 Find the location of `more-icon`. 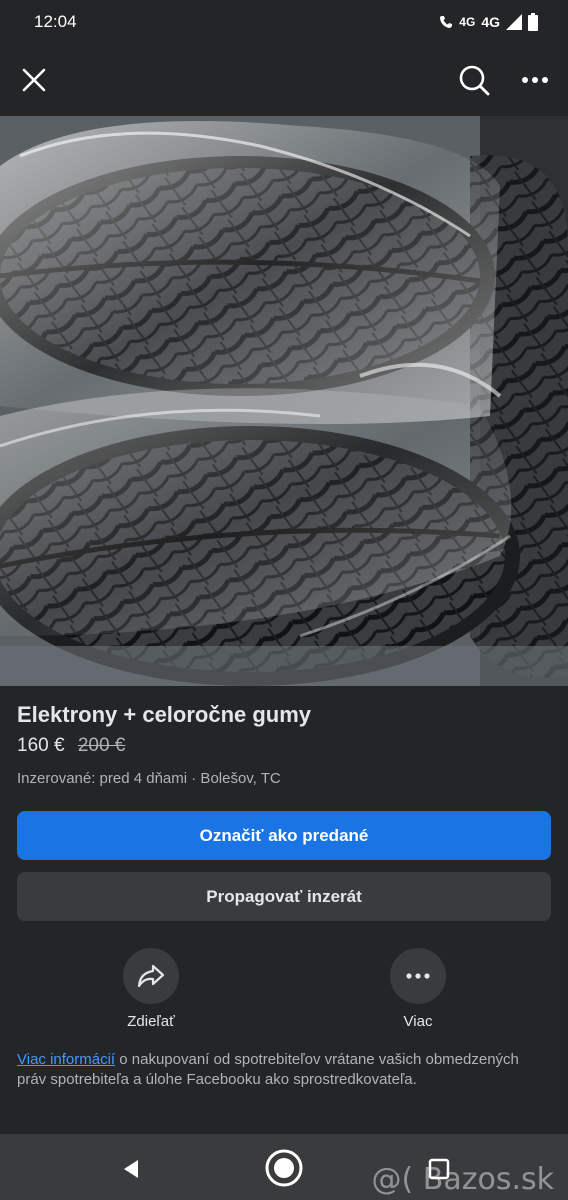

more-icon is located at coordinates (535, 80).